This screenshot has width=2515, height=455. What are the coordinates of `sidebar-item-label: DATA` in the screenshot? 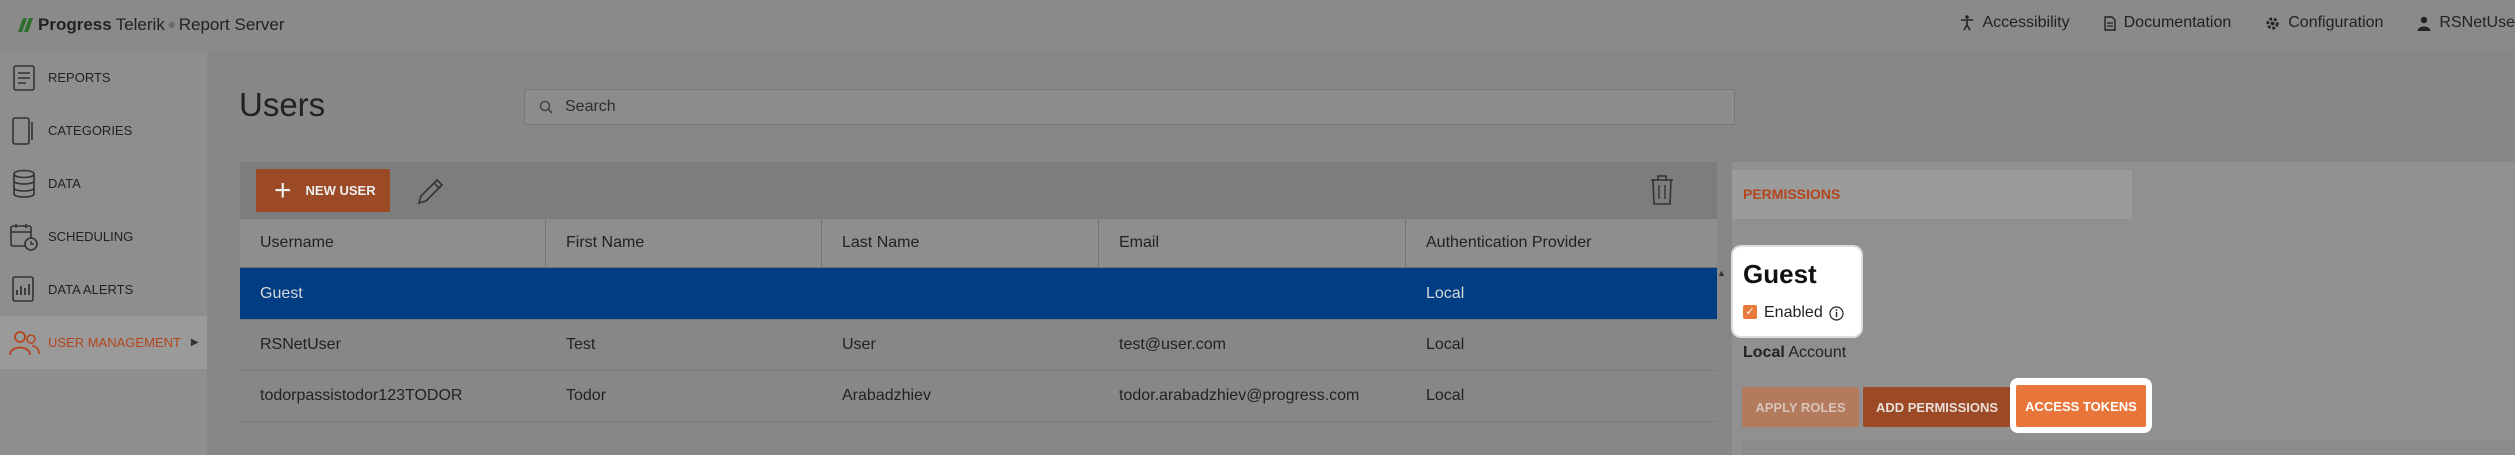 It's located at (64, 183).